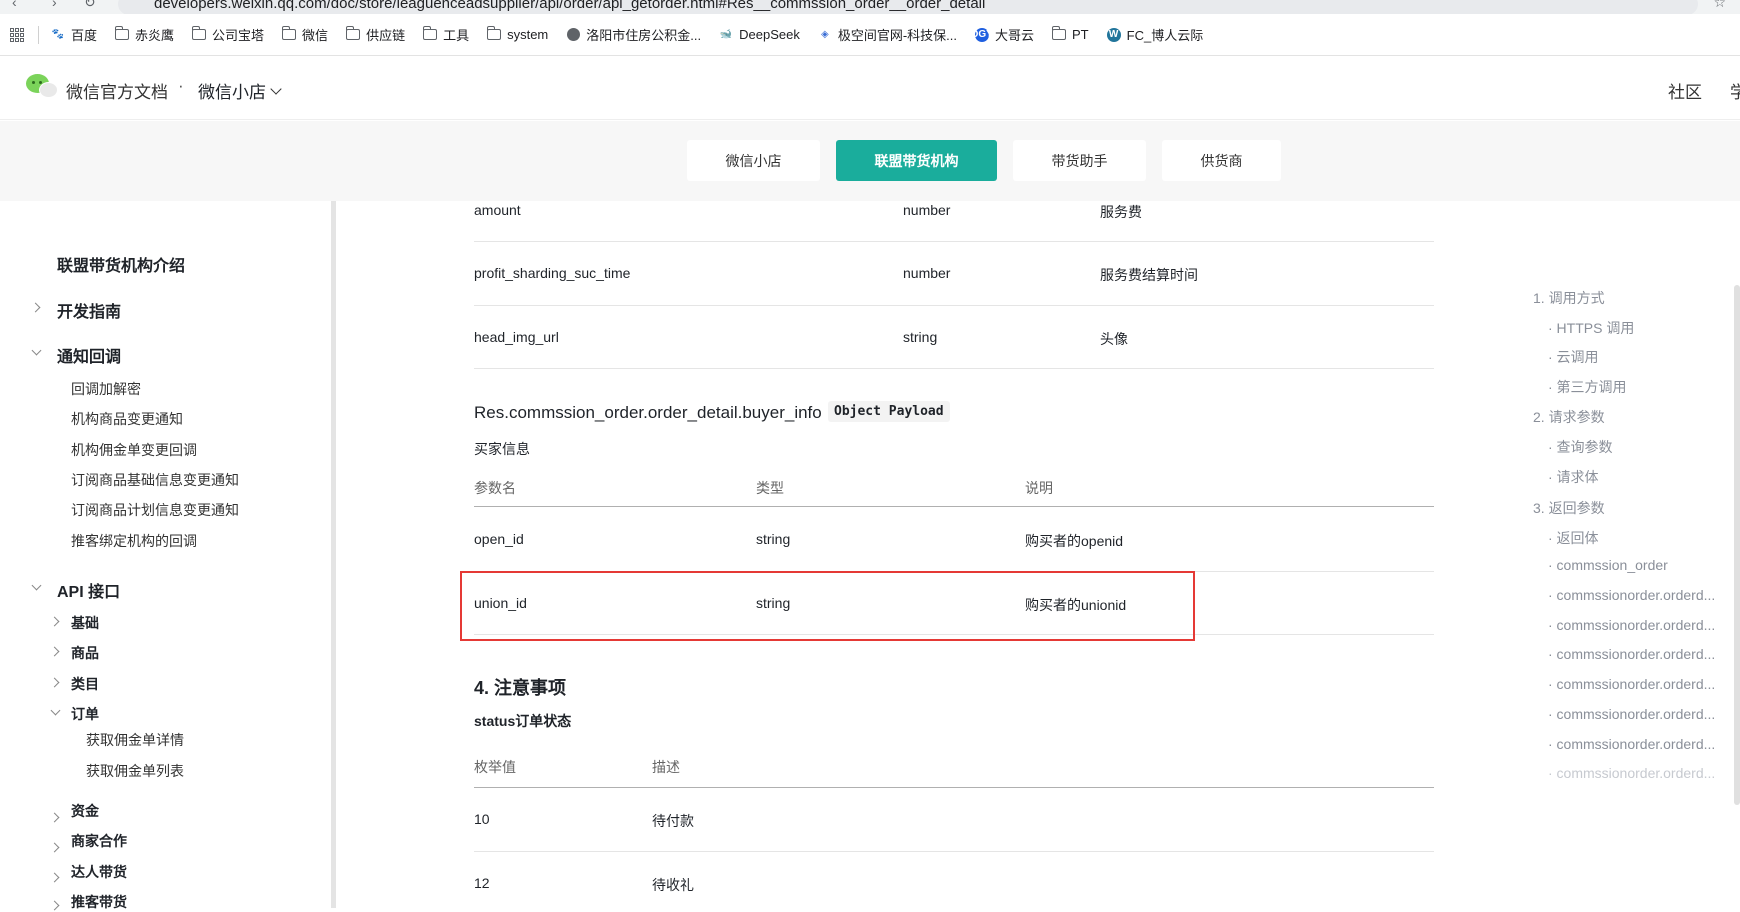  I want to click on bookmark-folder: 赤炎鹰, so click(144, 34).